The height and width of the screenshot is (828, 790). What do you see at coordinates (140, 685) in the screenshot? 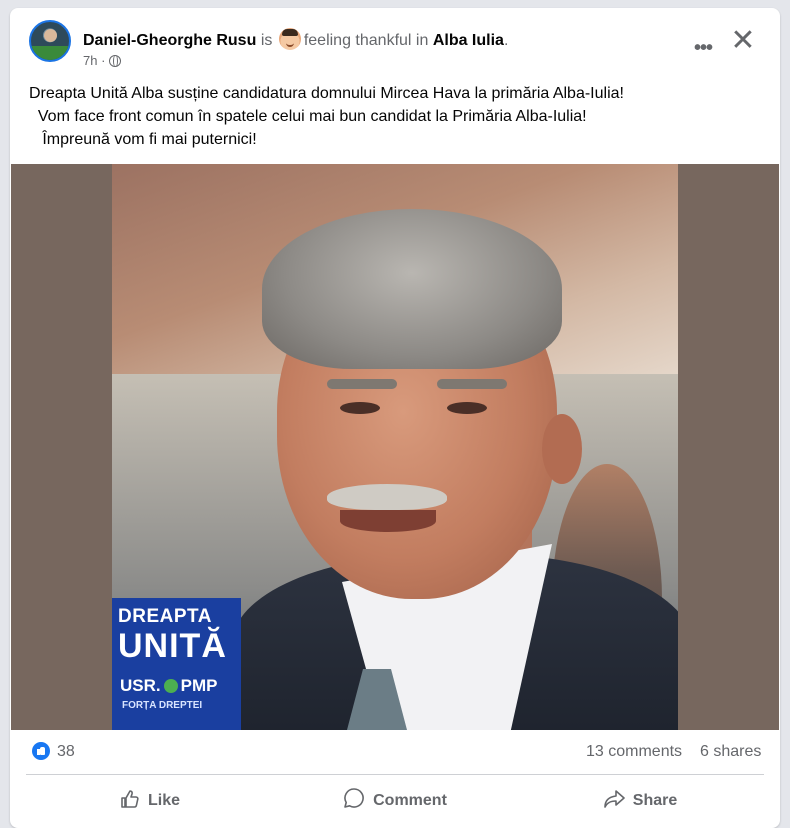
I see `logo-usr: USR.` at bounding box center [140, 685].